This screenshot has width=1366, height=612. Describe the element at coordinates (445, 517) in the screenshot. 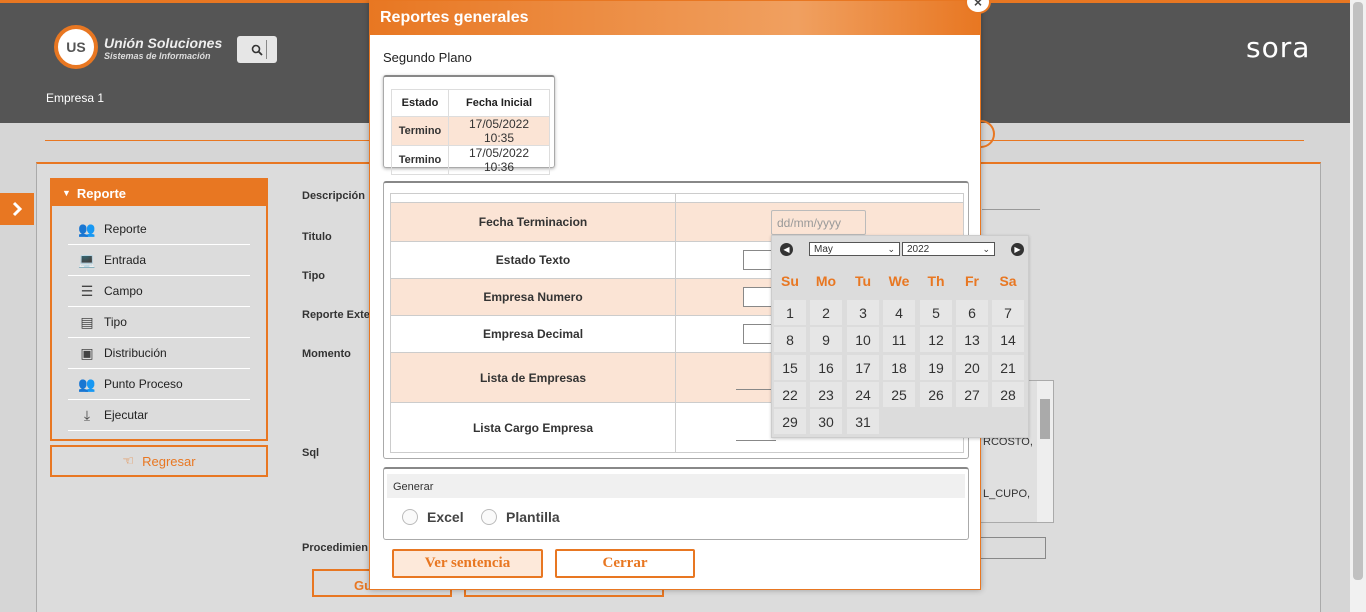

I see `radio-label: Excel` at that location.